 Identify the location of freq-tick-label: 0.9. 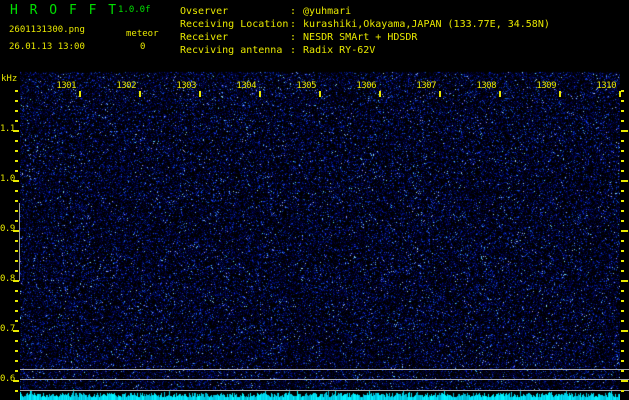
(7, 229).